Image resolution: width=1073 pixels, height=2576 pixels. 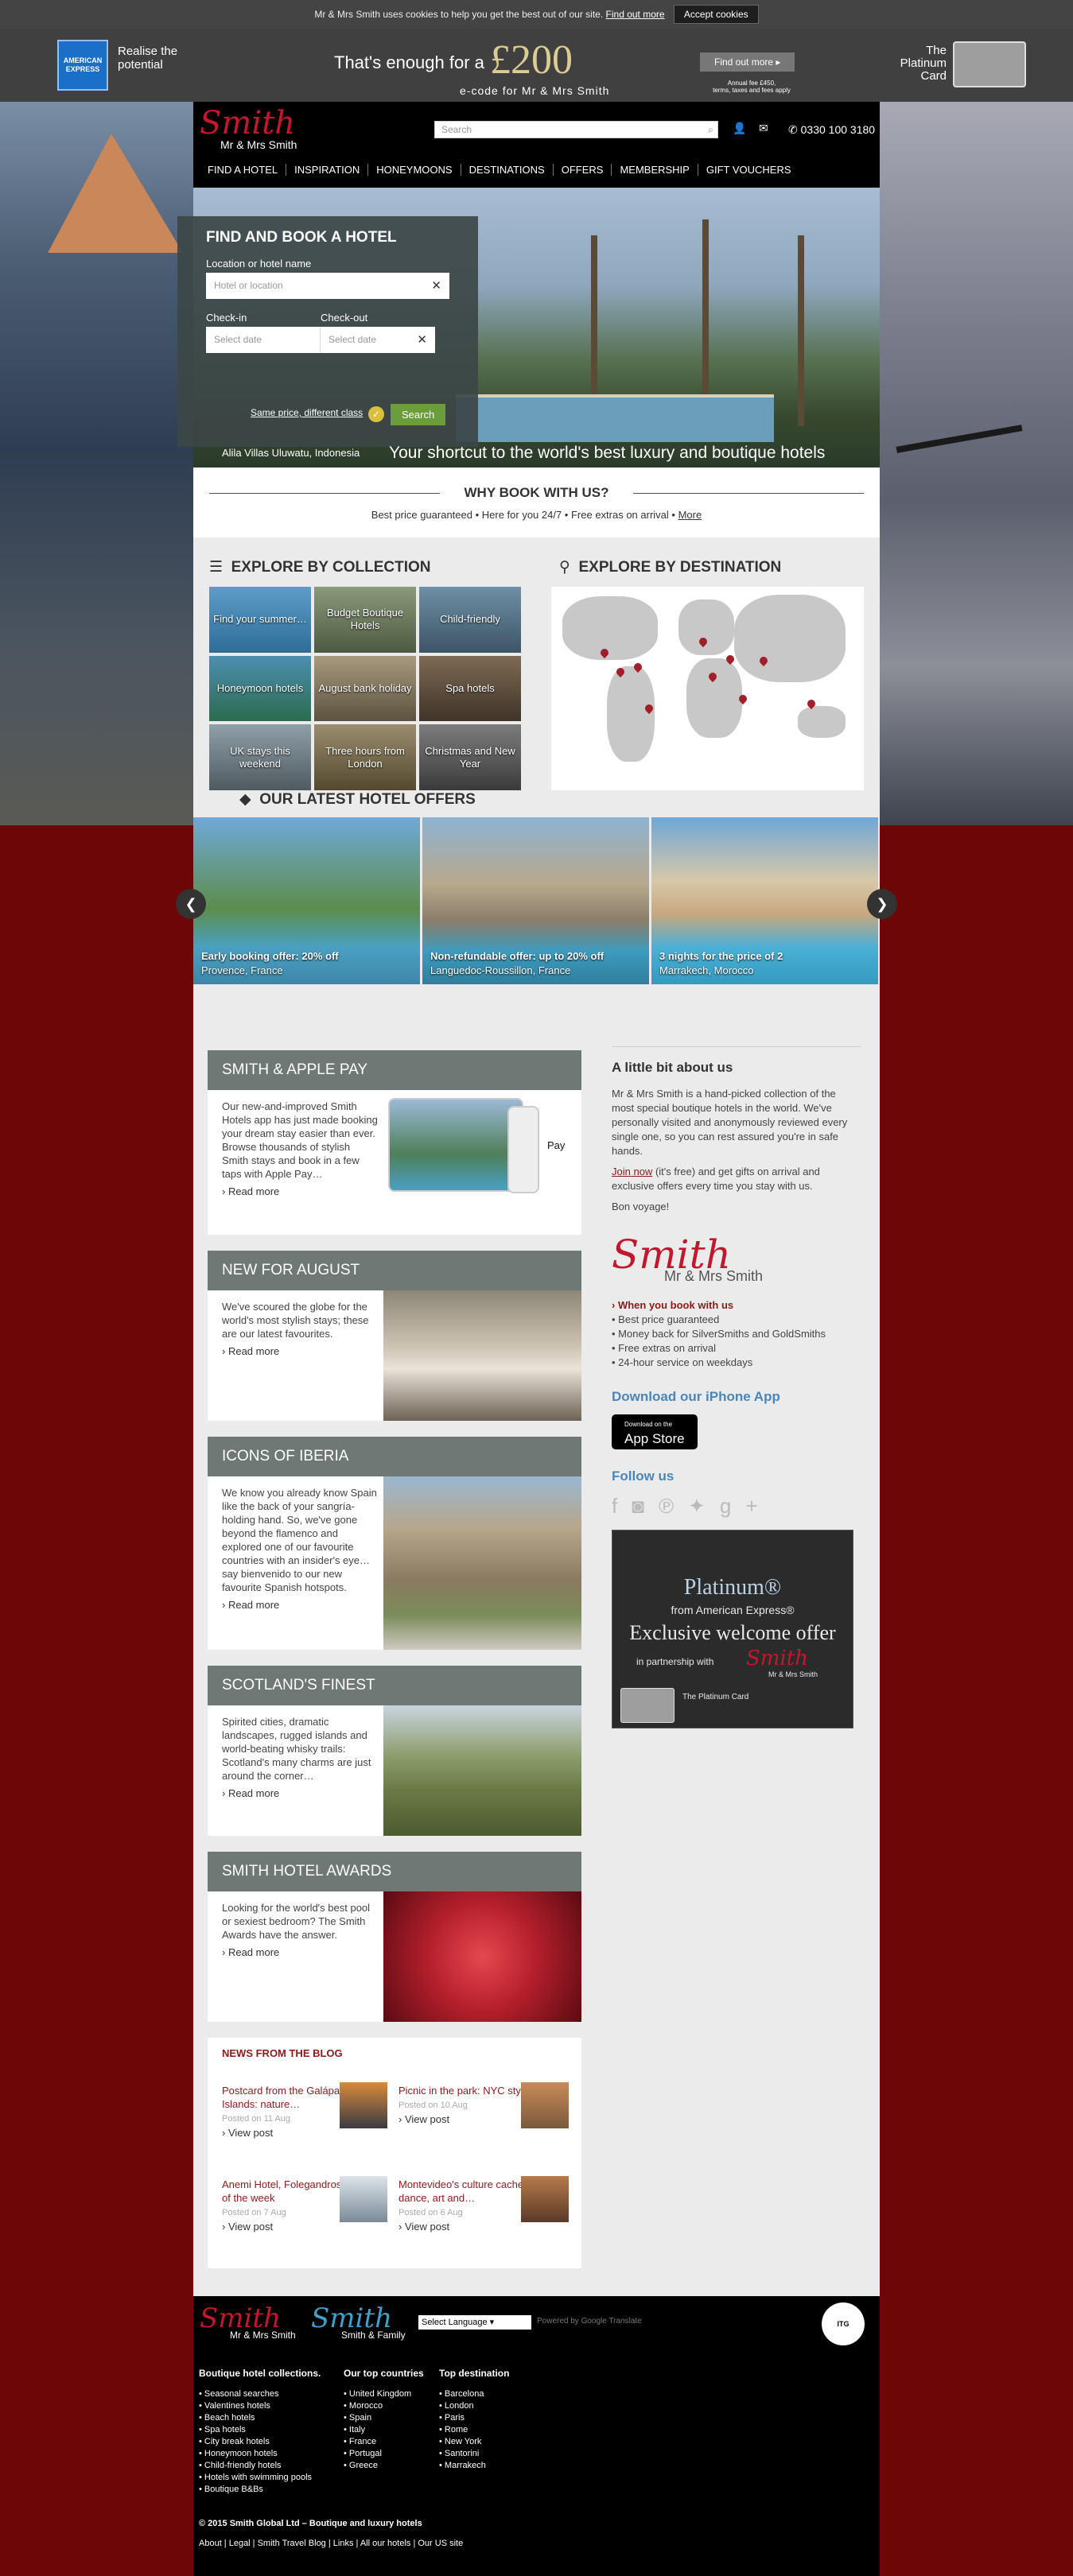 I want to click on footer-link: Barcelona, so click(x=474, y=2394).